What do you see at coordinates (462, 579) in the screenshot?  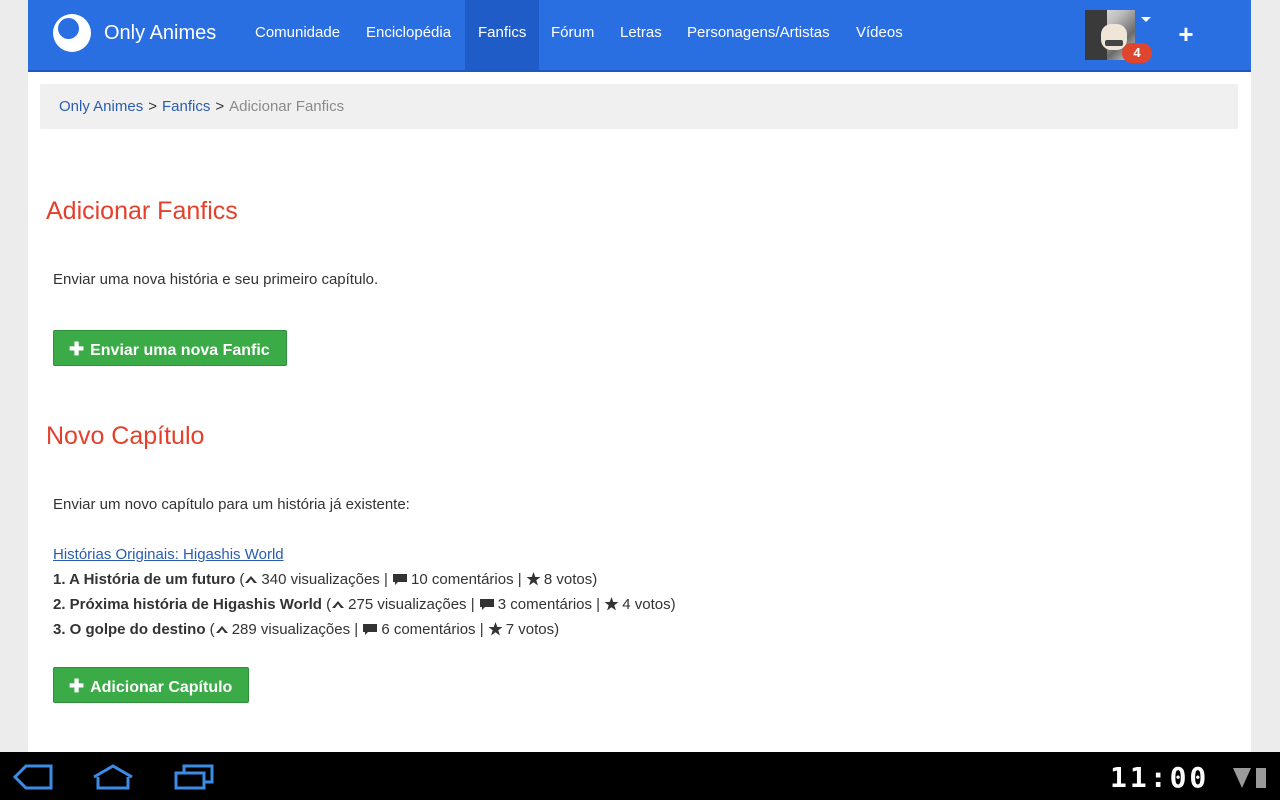 I see `chapter-comments: 10 comentários` at bounding box center [462, 579].